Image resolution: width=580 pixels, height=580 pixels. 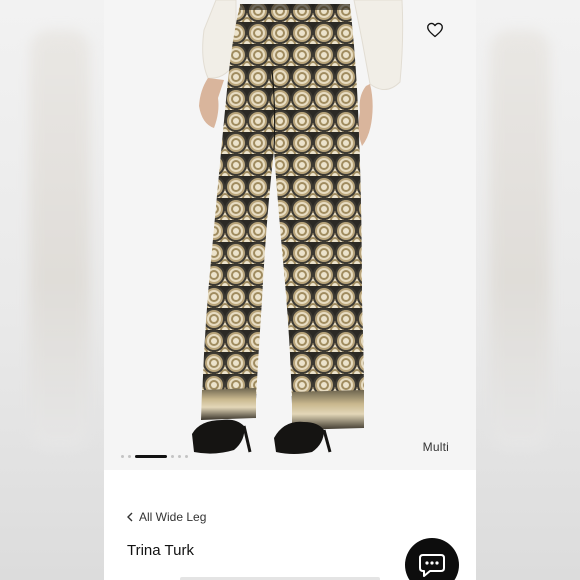 What do you see at coordinates (435, 447) in the screenshot?
I see `color-label: Multi` at bounding box center [435, 447].